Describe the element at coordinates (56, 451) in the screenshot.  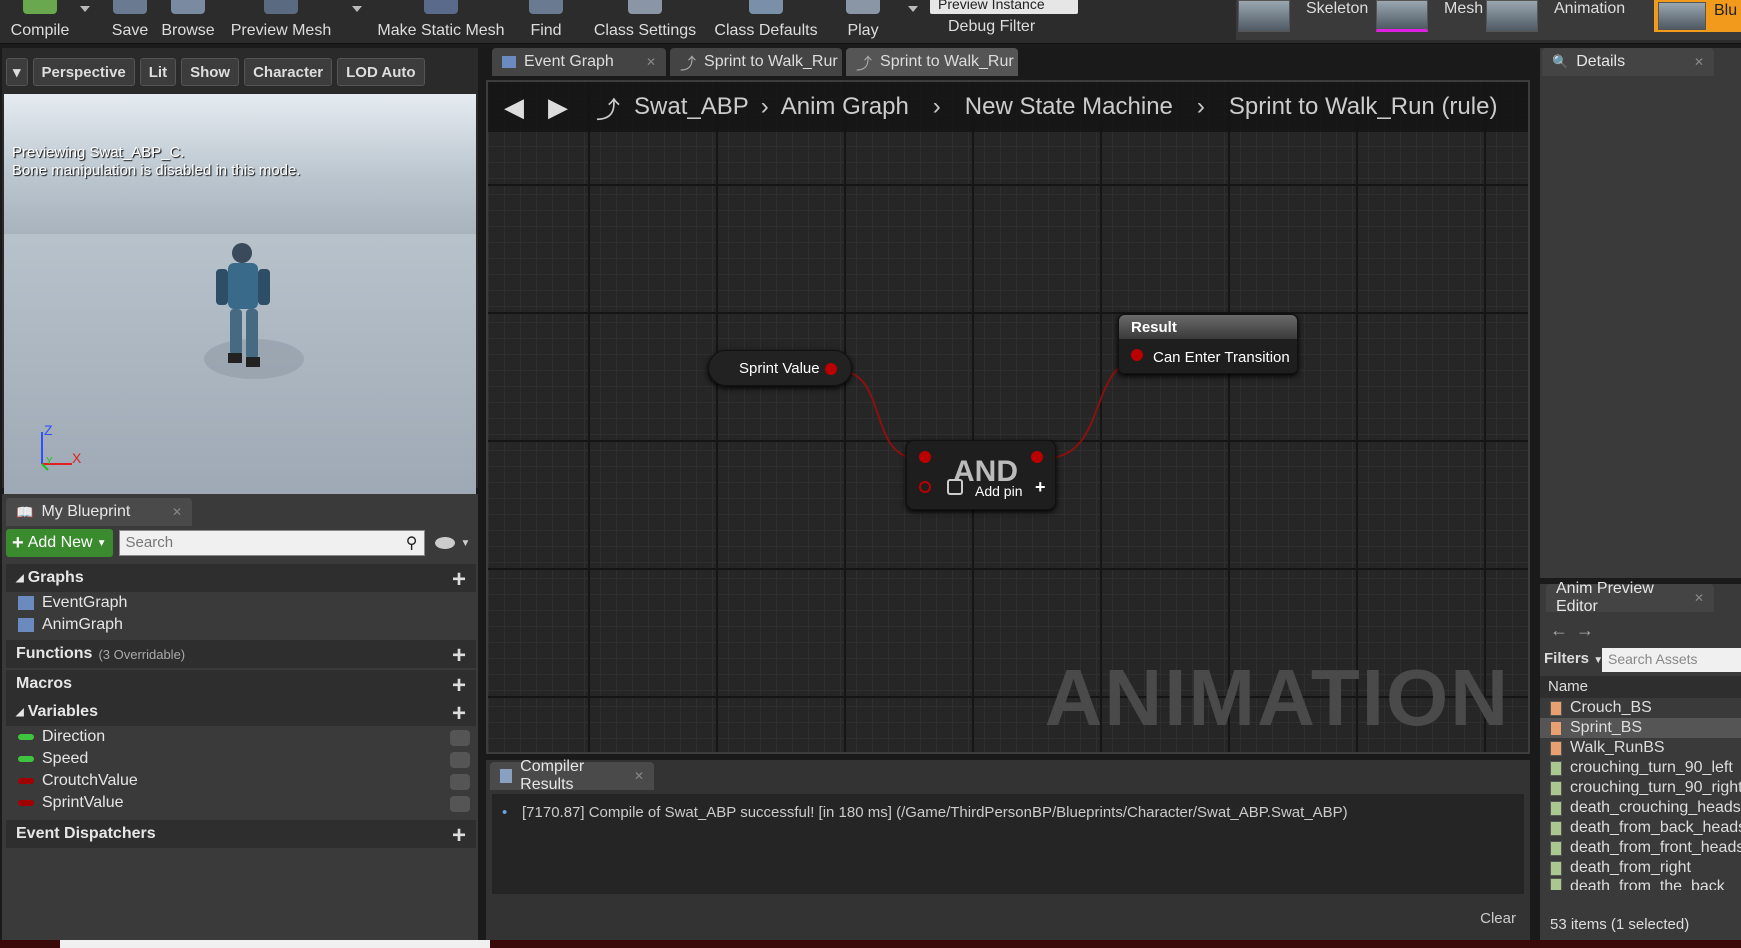
I see `axis-gizmo-icon` at that location.